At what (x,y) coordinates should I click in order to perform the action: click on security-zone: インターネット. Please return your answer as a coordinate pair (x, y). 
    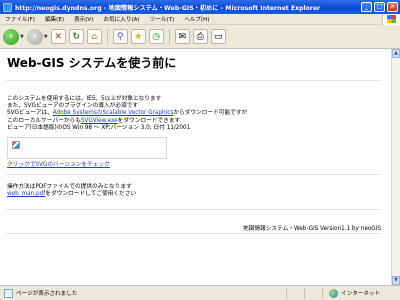
    Looking at the image, I should click on (361, 293).